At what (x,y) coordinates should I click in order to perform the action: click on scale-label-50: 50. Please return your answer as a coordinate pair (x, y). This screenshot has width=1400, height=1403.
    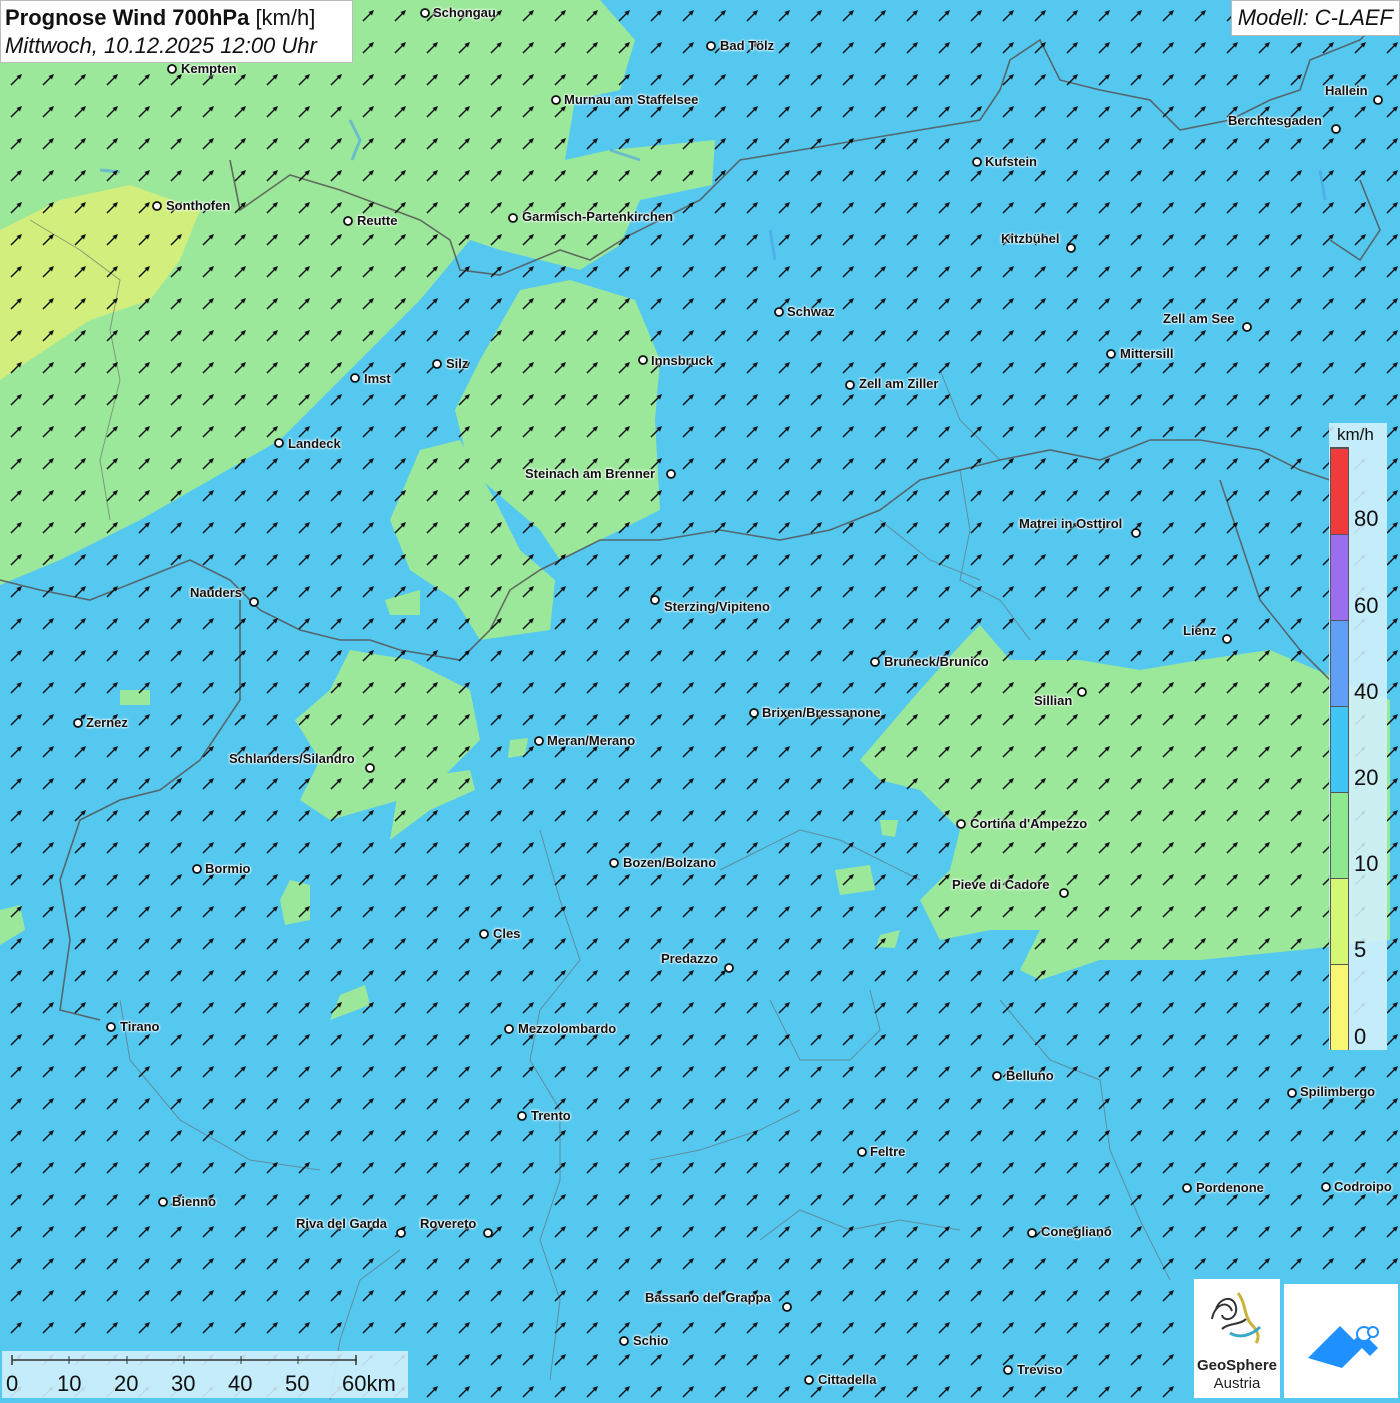
    Looking at the image, I should click on (297, 1383).